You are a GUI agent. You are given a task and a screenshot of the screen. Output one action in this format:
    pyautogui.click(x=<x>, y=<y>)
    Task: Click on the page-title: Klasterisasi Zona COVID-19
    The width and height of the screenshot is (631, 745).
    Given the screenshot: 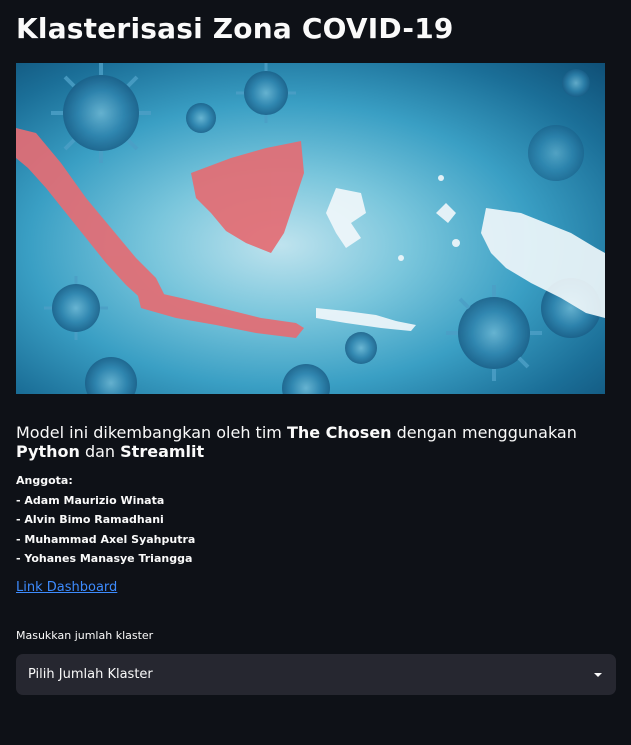 What is the action you would take?
    pyautogui.click(x=235, y=28)
    